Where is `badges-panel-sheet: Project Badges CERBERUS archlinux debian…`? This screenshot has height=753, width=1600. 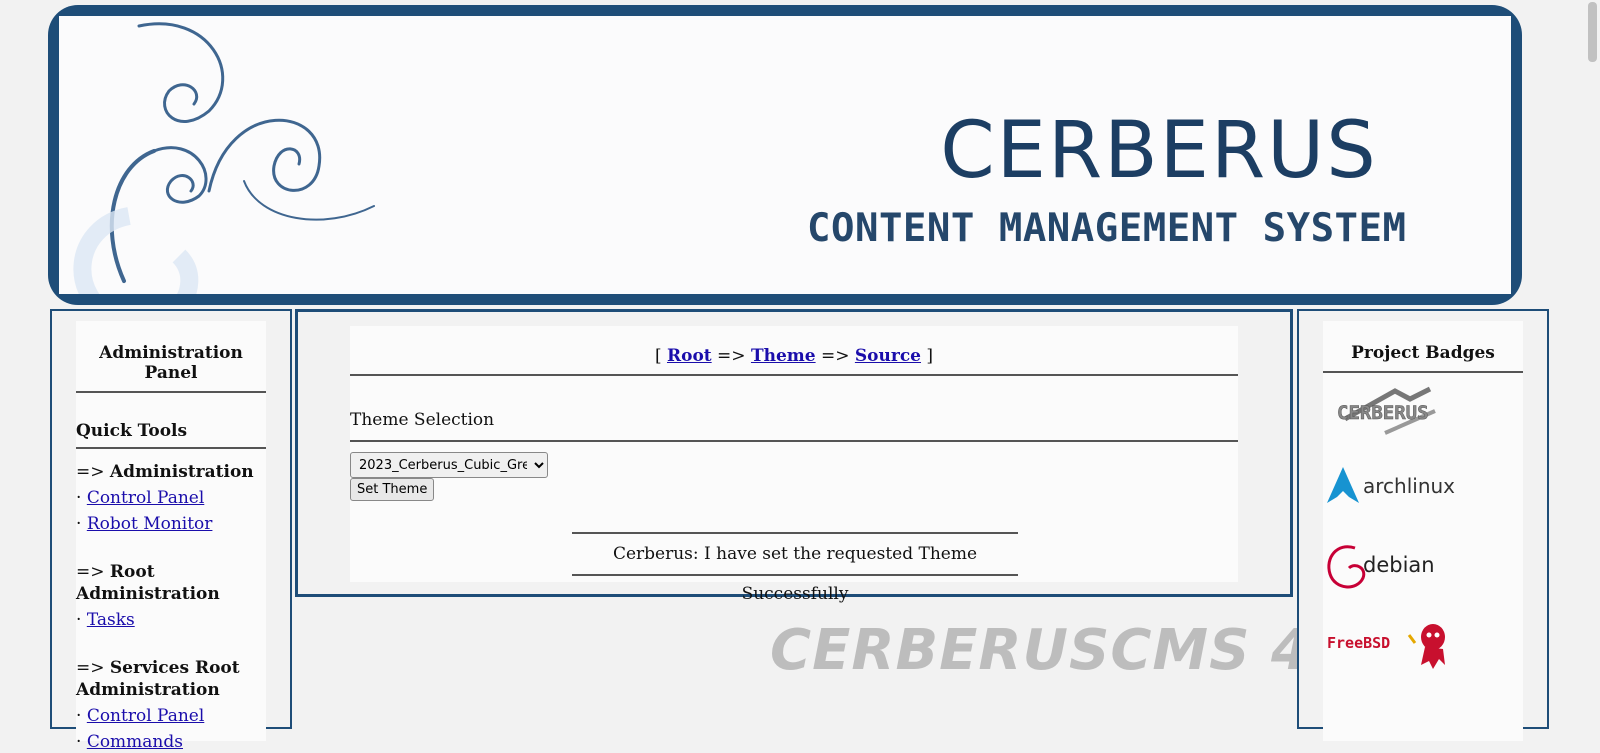 badges-panel-sheet: Project Badges CERBERUS archlinux debian… is located at coordinates (1423, 531).